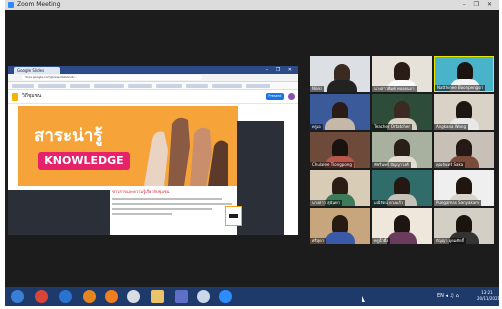 The image size is (502, 309). I want to click on clock-date: 20/11/2021, so click(489, 298).